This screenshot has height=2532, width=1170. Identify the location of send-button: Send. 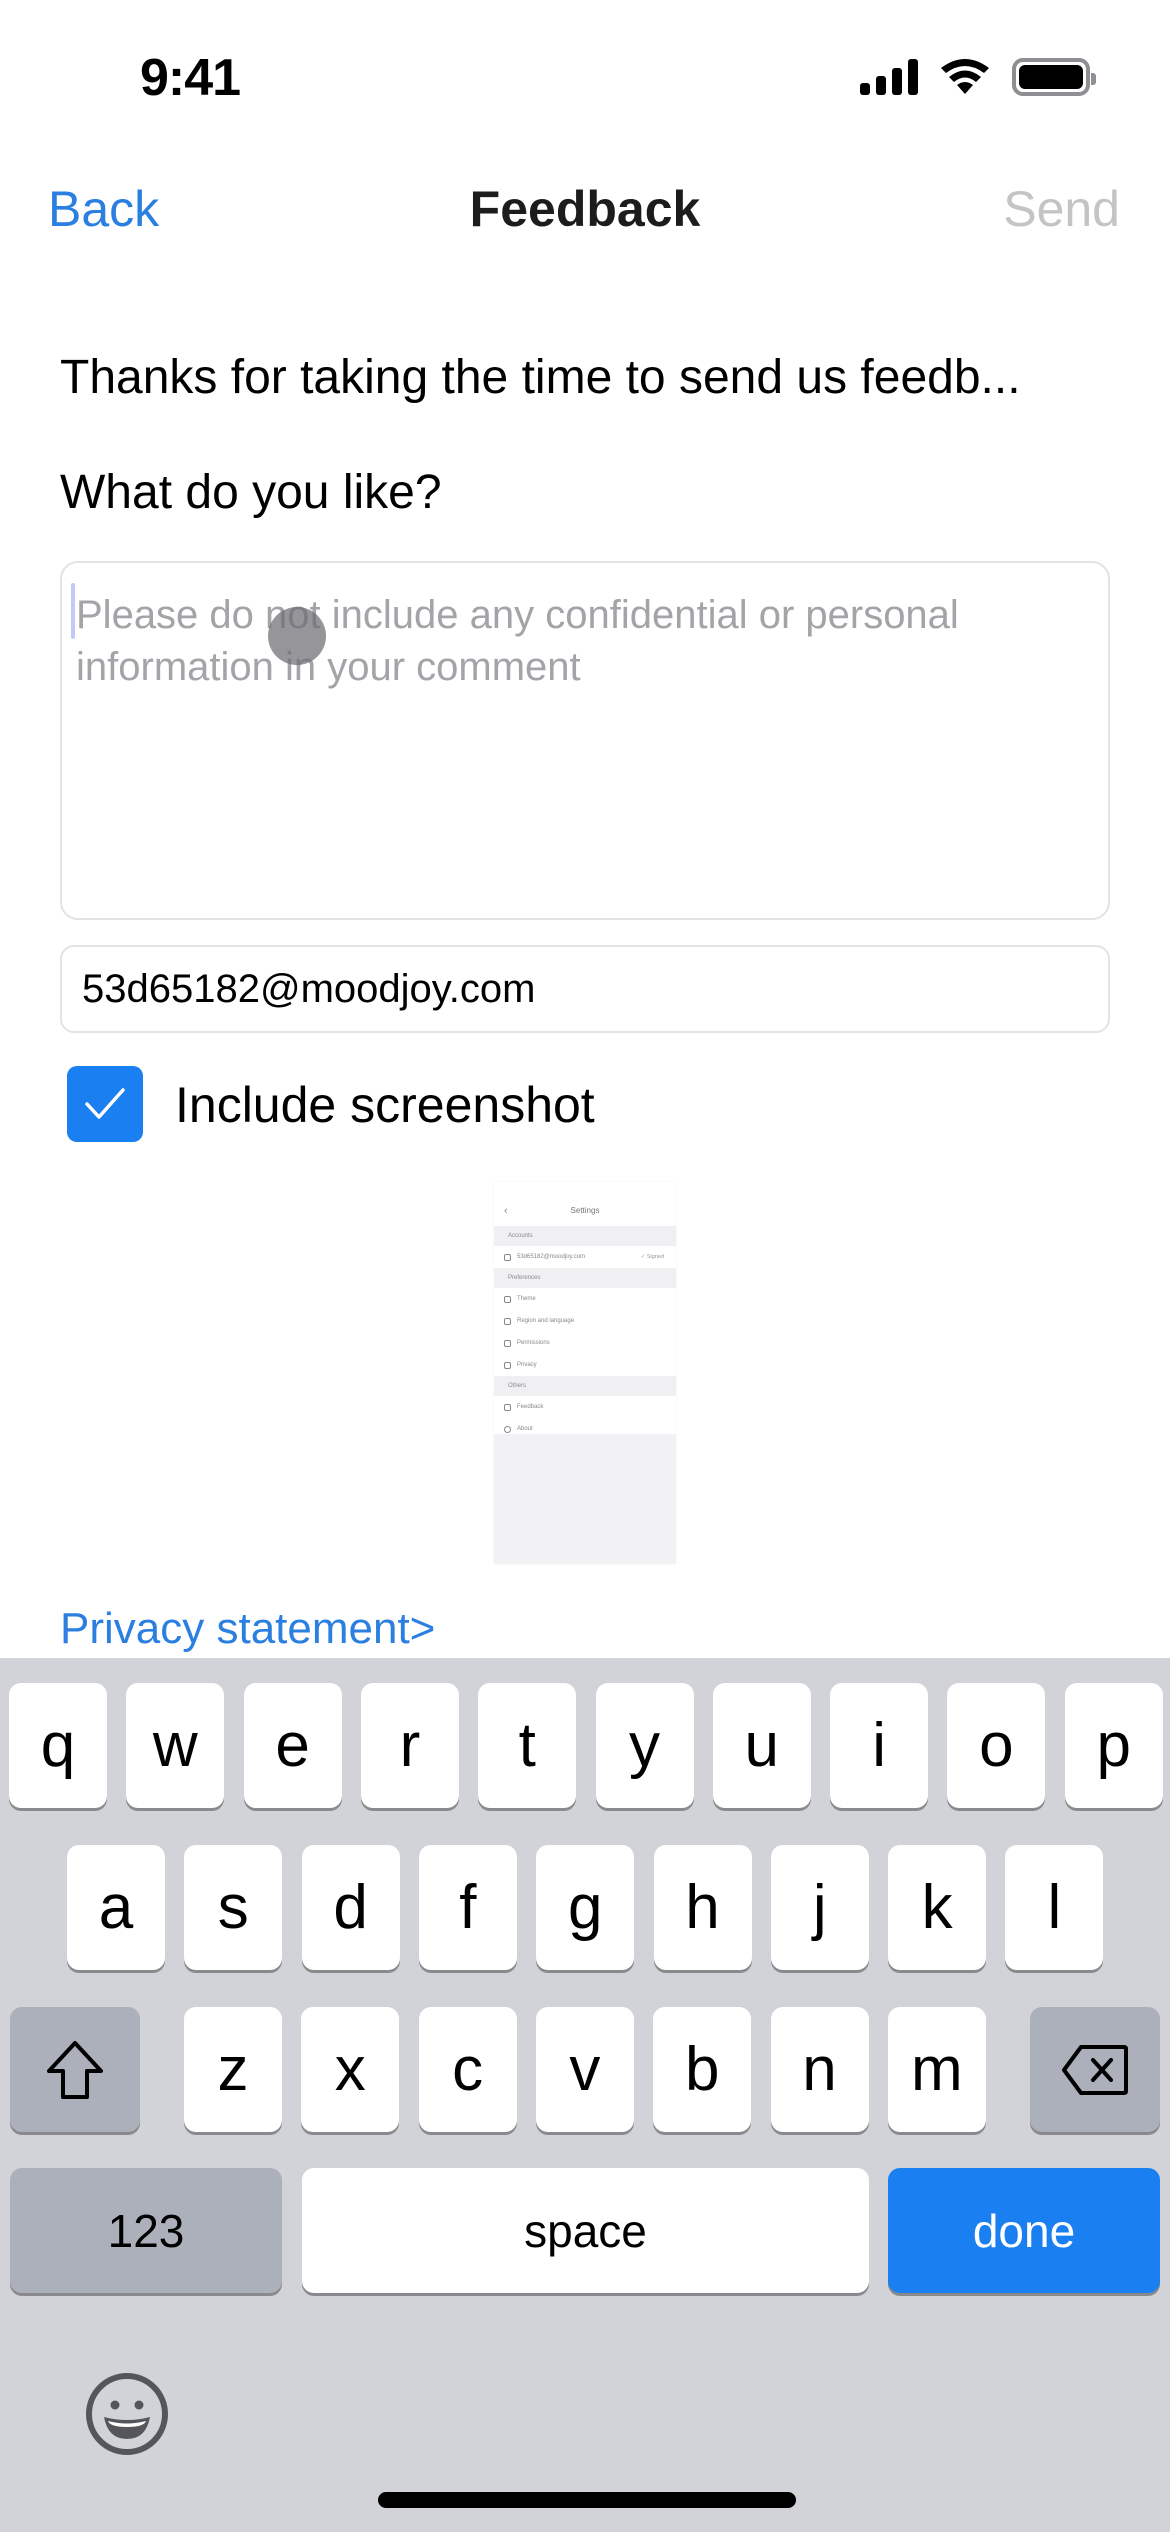
(1061, 209).